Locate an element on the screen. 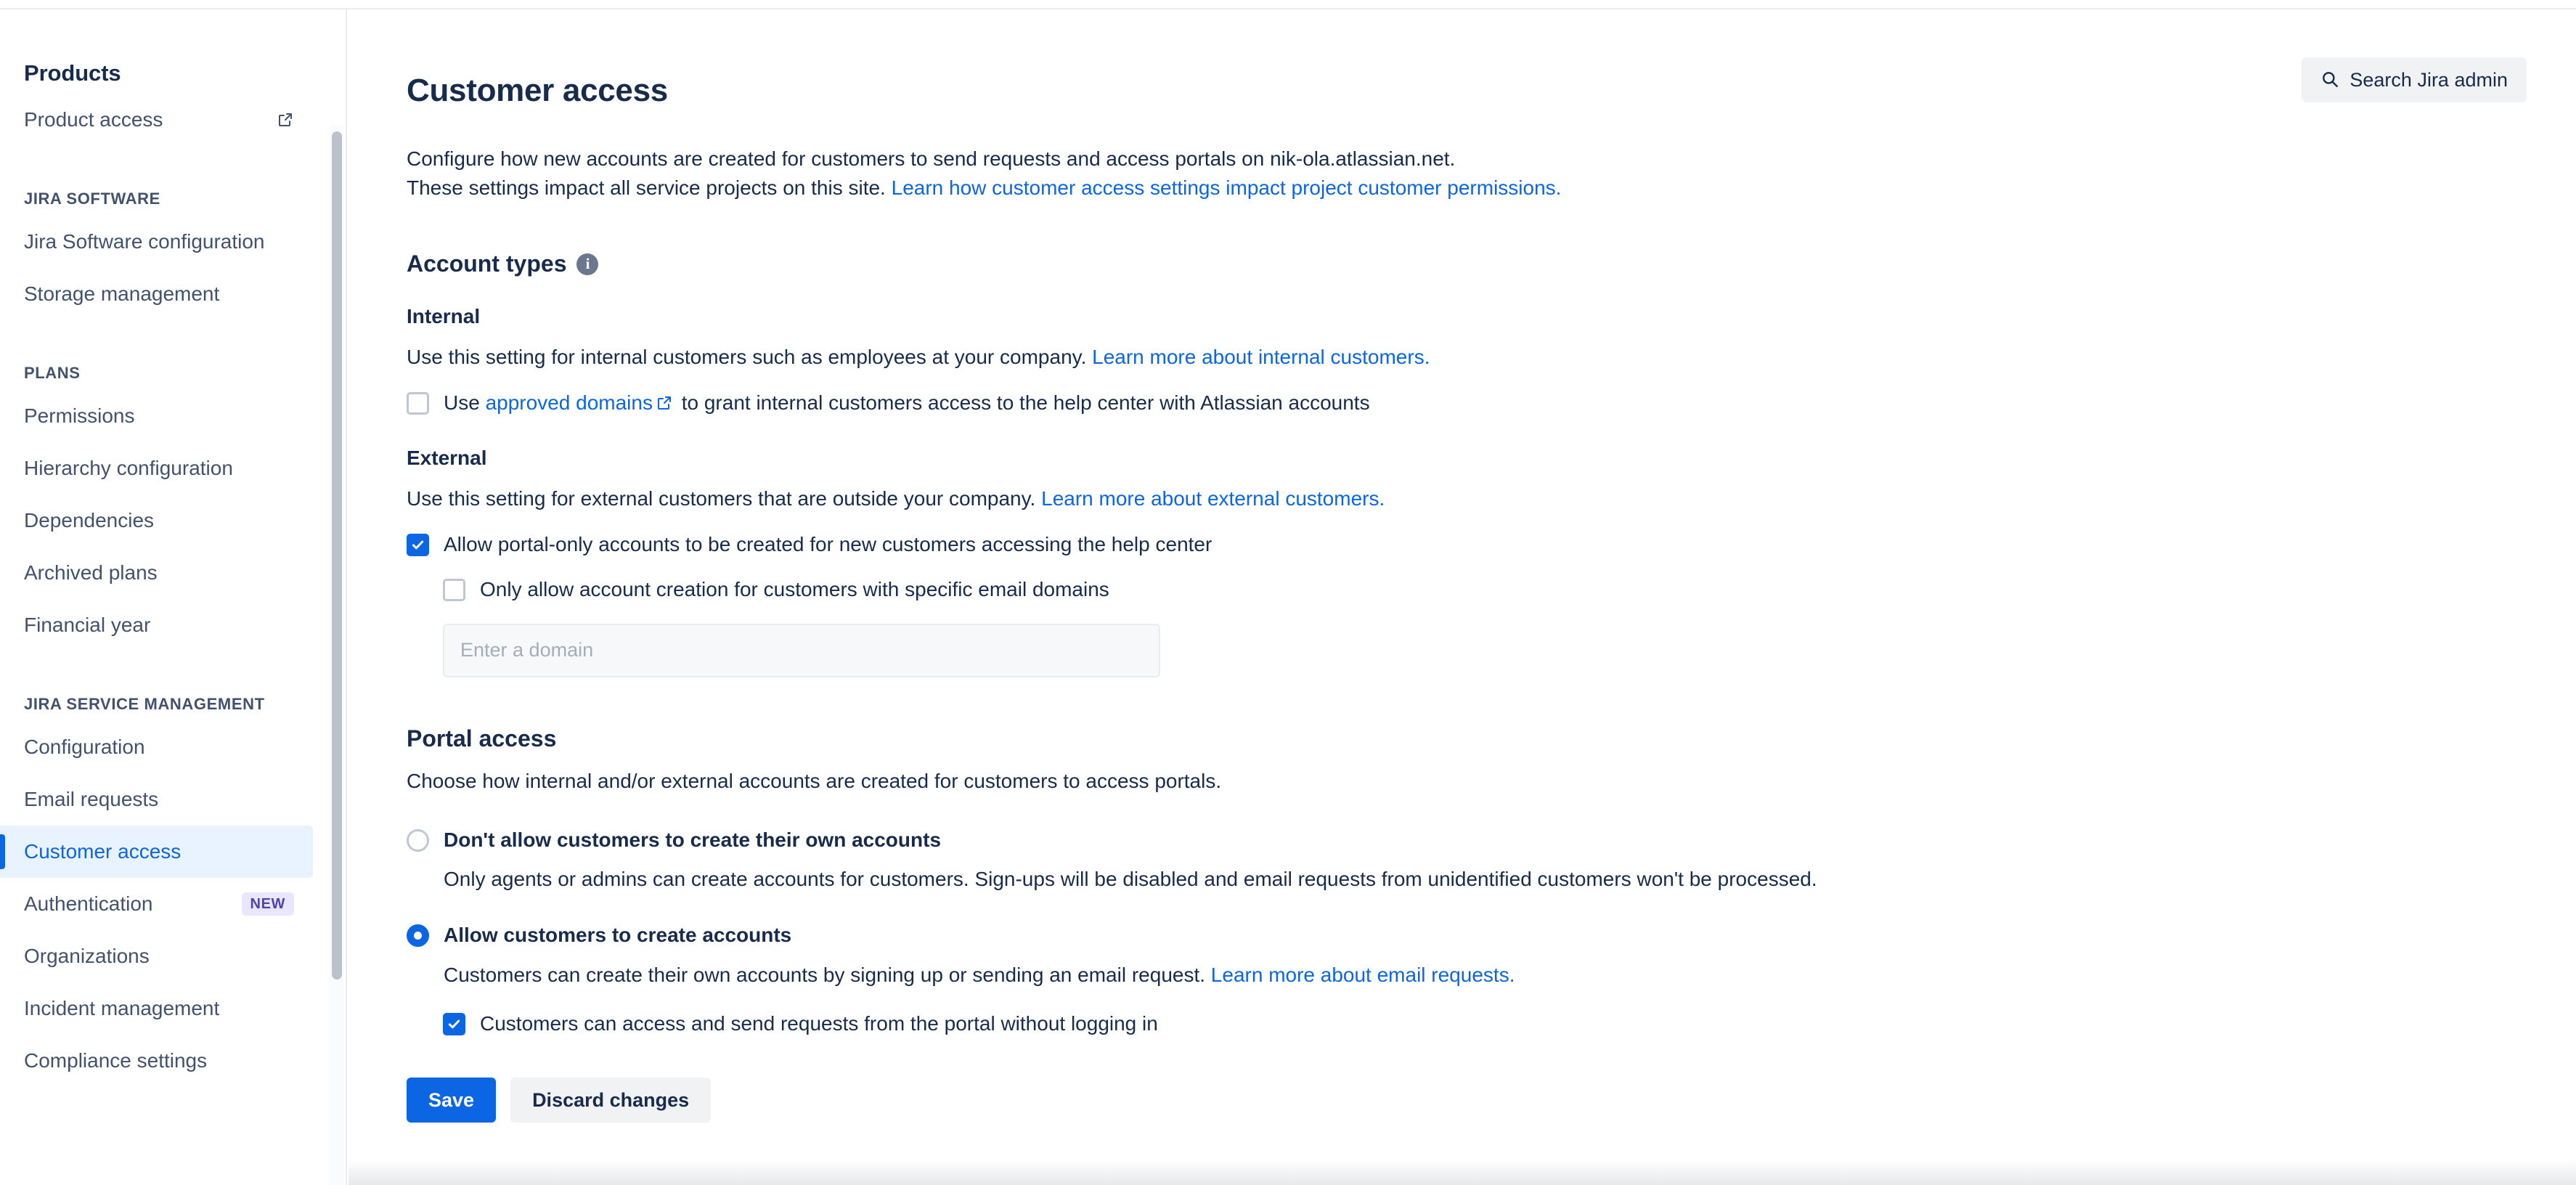 The width and height of the screenshot is (2576, 1185). radio-allow-create-row: Allow customers to create accounts is located at coordinates (1459, 935).